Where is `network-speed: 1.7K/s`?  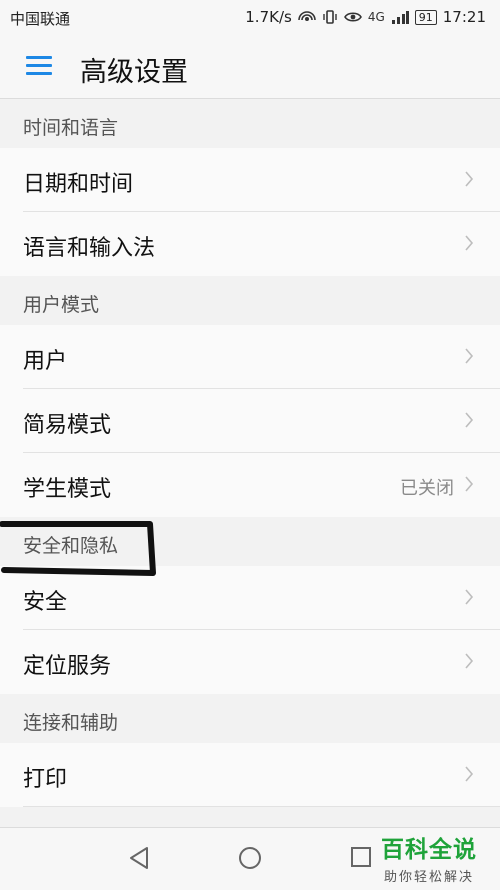 network-speed: 1.7K/s is located at coordinates (268, 17).